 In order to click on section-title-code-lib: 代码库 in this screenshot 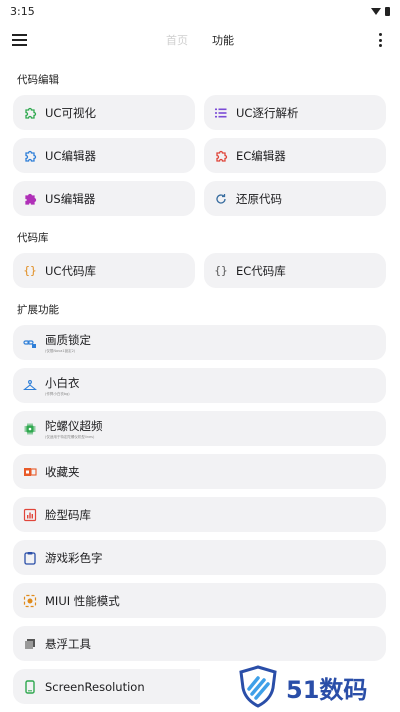, I will do `click(33, 238)`.